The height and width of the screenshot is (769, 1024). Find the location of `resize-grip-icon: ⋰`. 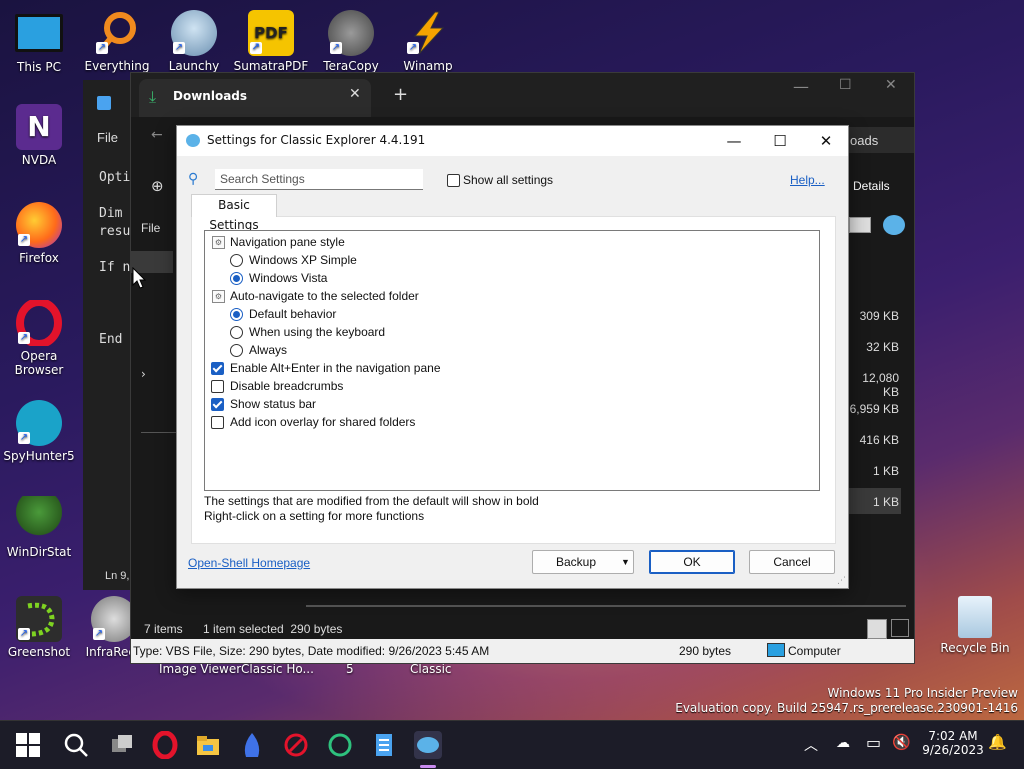

resize-grip-icon: ⋰ is located at coordinates (841, 581).